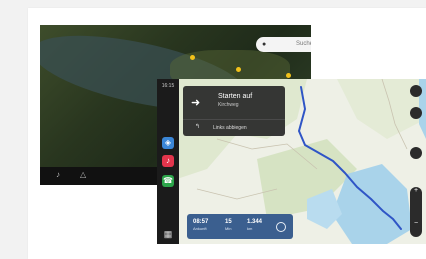 The width and height of the screenshot is (426, 259). What do you see at coordinates (168, 143) in the screenshot?
I see `maps-icon: ◈` at bounding box center [168, 143].